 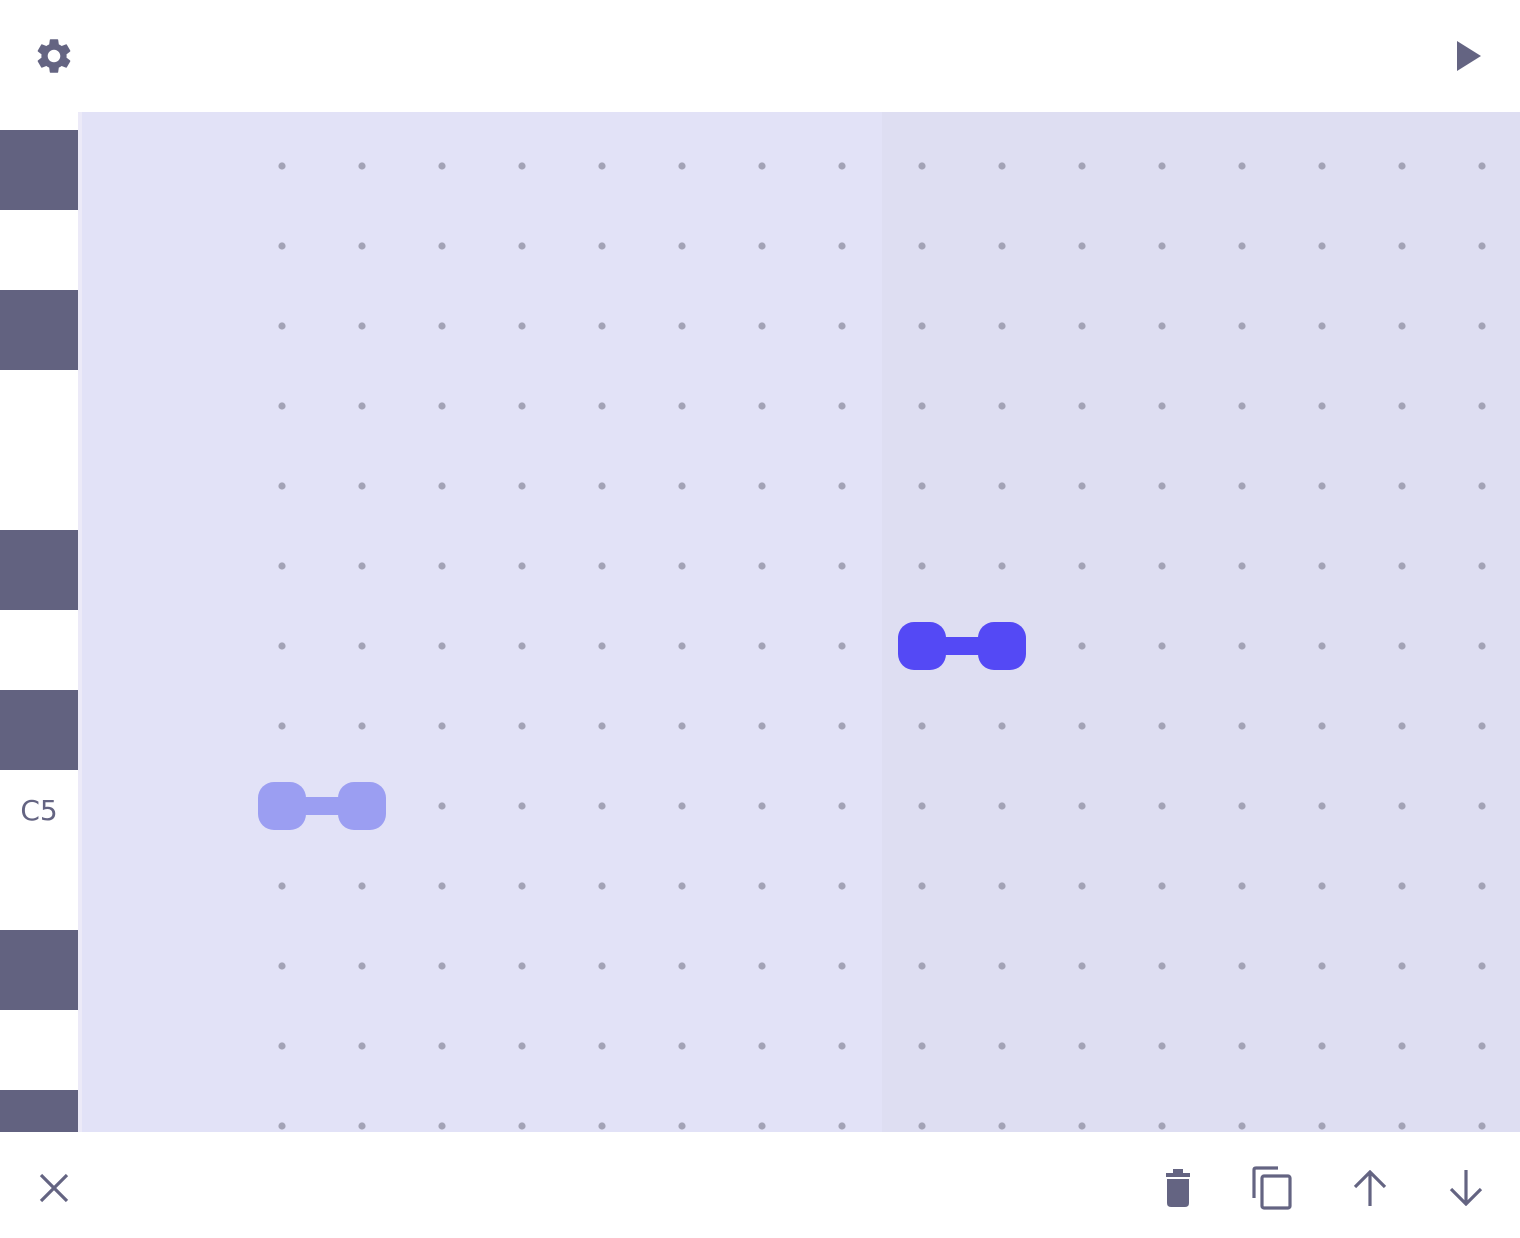 I want to click on settings-button, so click(x=54, y=56).